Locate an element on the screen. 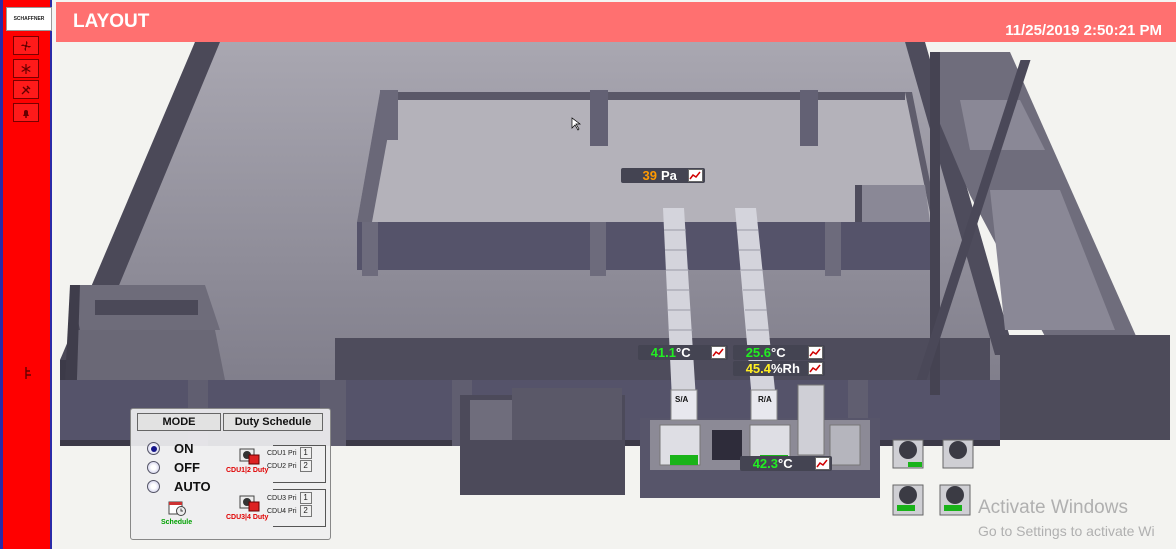 The image size is (1176, 549). supply-temp-readout: 41.1 °C is located at coordinates (683, 352).